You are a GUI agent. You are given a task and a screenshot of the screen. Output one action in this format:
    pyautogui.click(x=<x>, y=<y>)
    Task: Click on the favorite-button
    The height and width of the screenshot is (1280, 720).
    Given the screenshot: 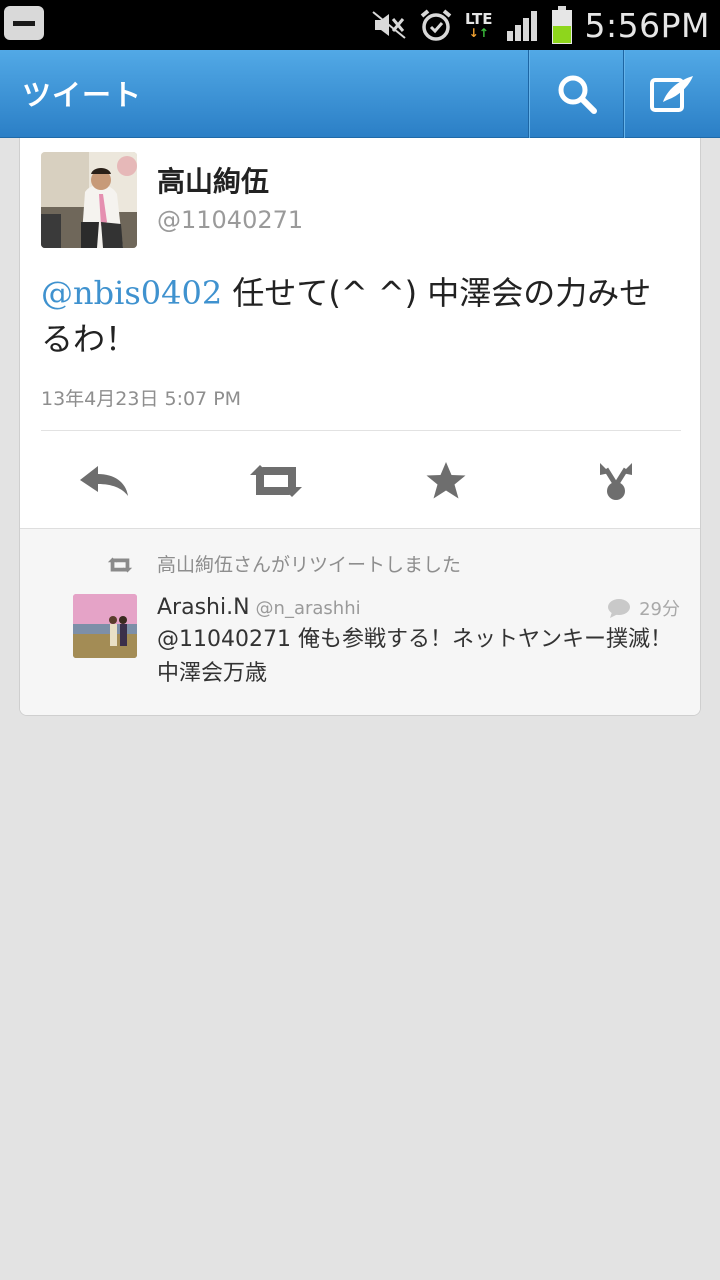 What is the action you would take?
    pyautogui.click(x=446, y=481)
    